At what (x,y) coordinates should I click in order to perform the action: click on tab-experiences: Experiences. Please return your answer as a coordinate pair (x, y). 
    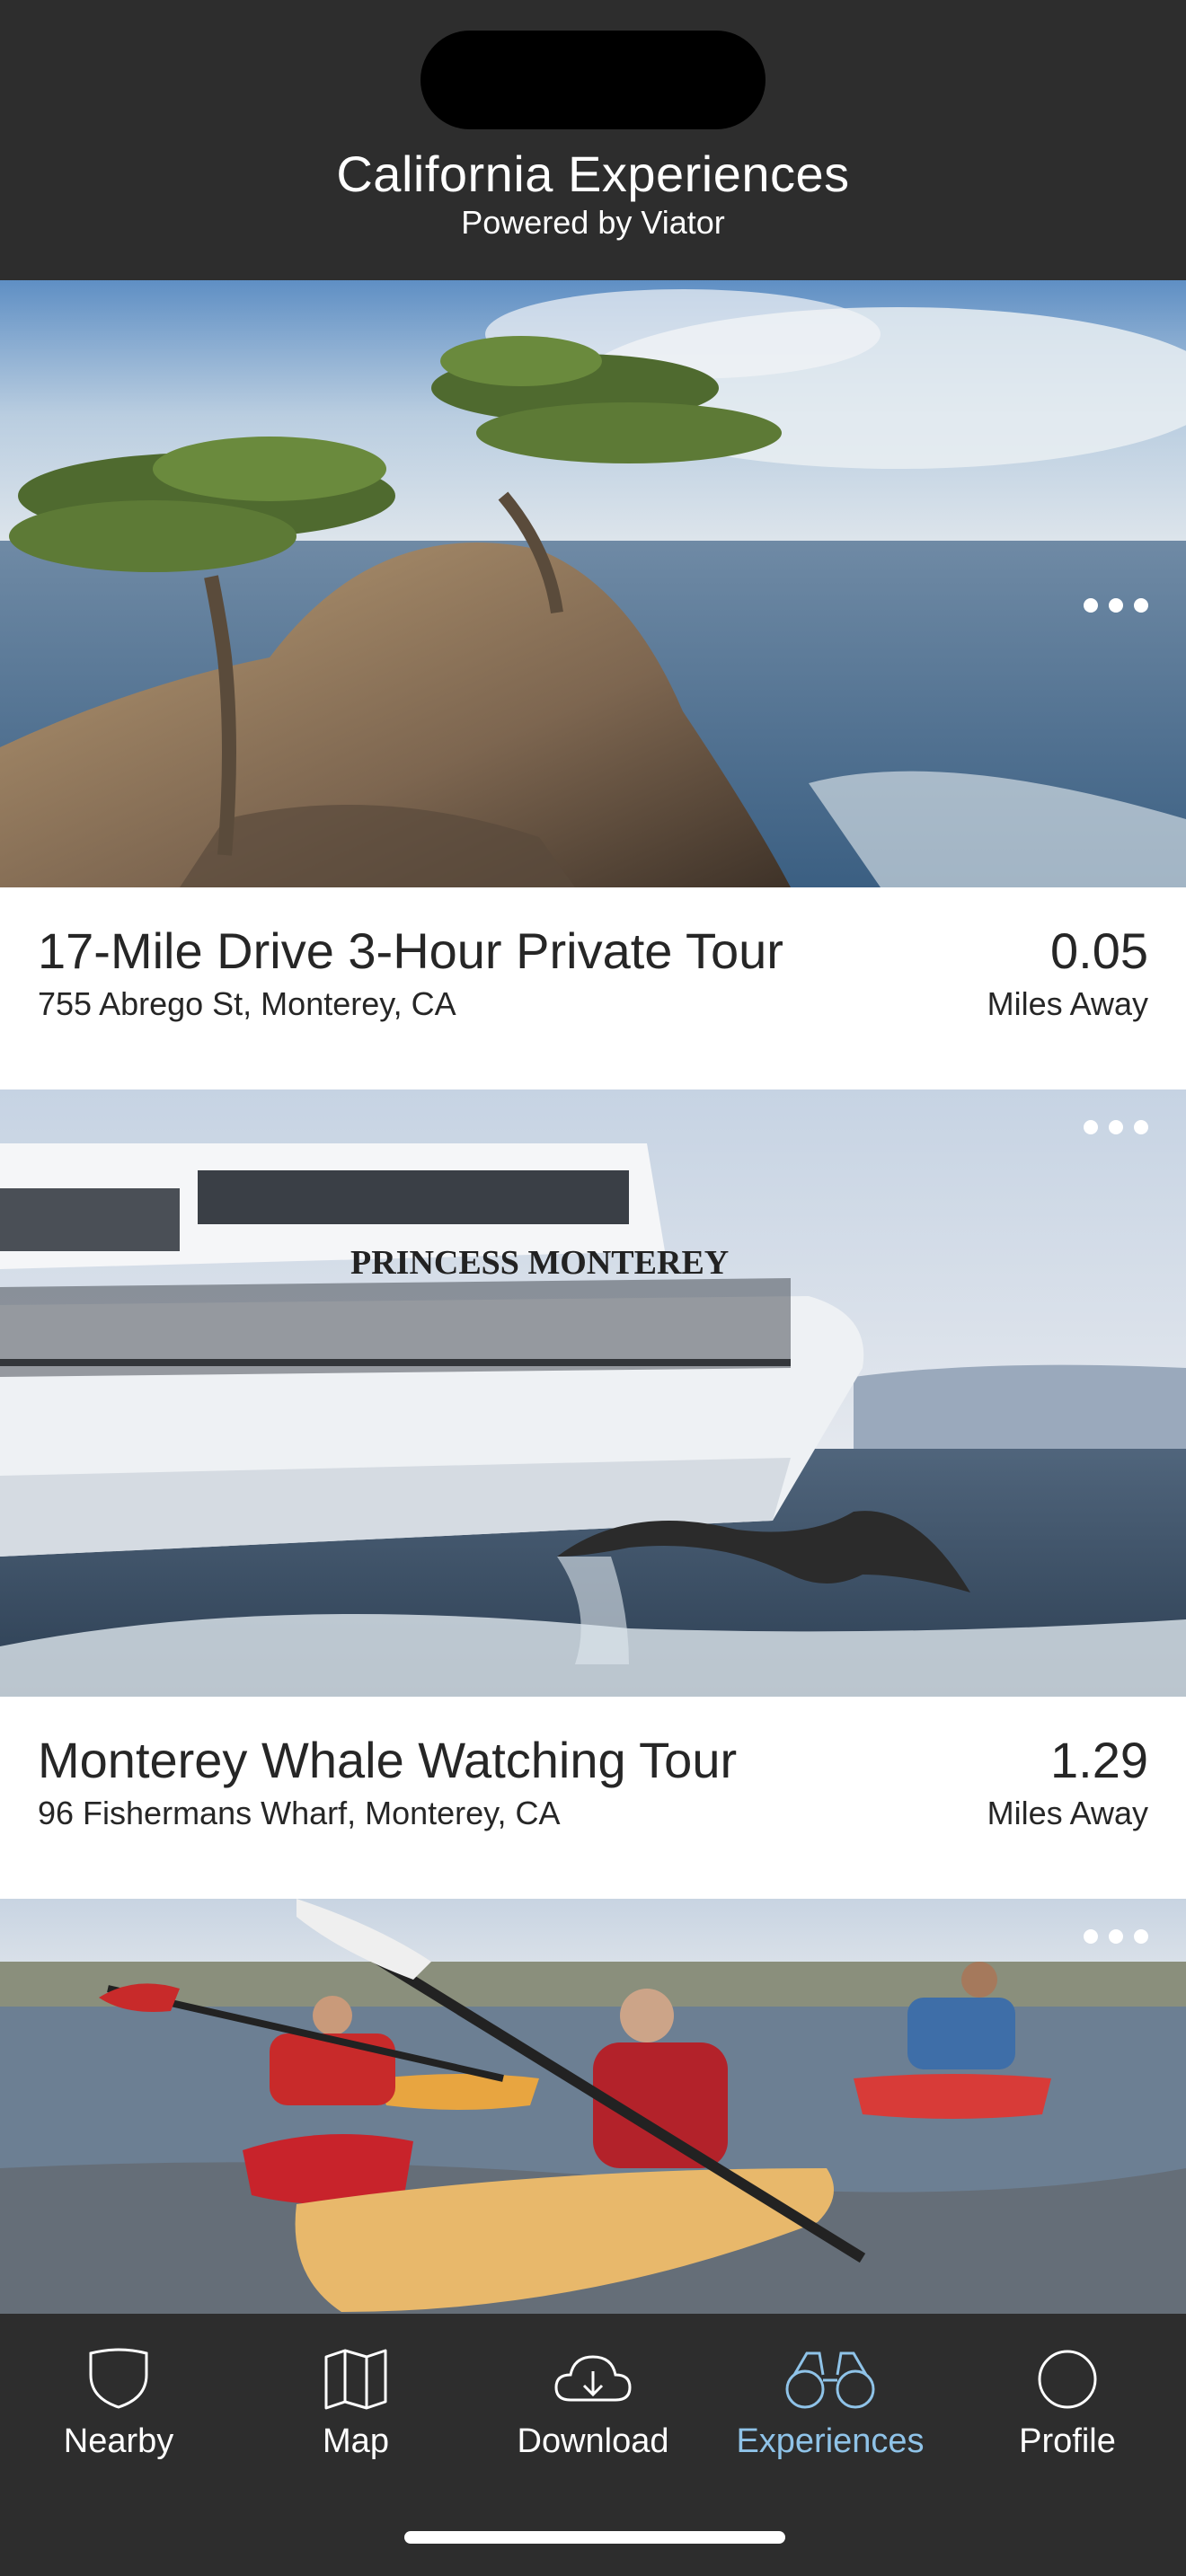
    Looking at the image, I should click on (830, 2403).